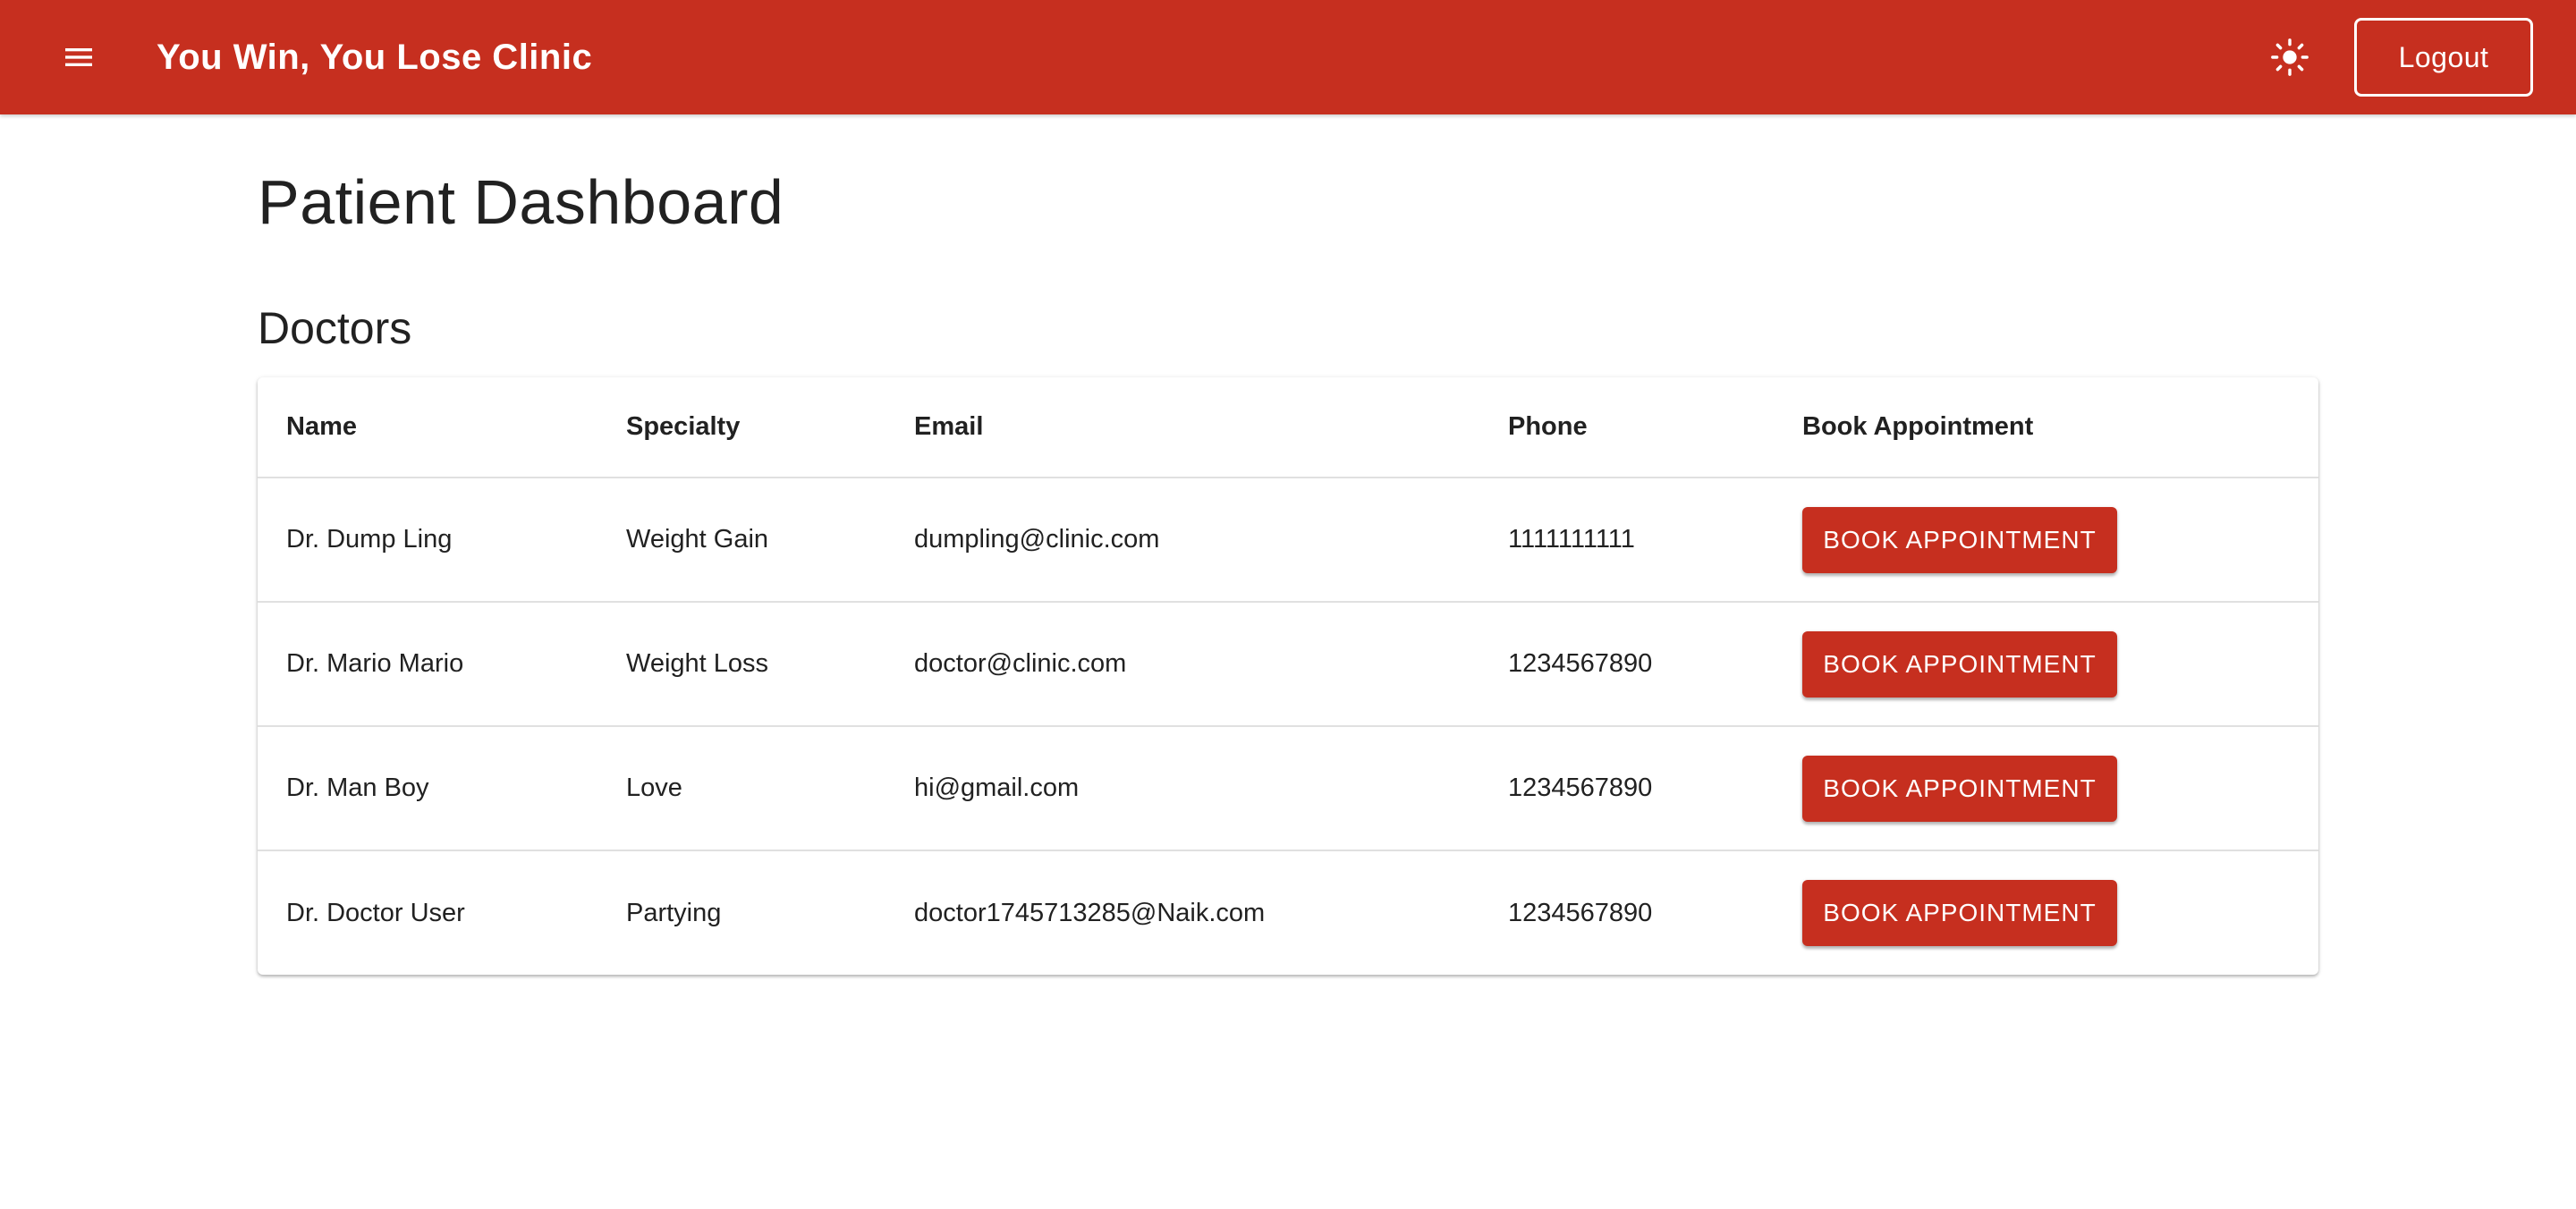 The height and width of the screenshot is (1209, 2576). What do you see at coordinates (427, 540) in the screenshot?
I see `cell-name: Dr. Dump Ling` at bounding box center [427, 540].